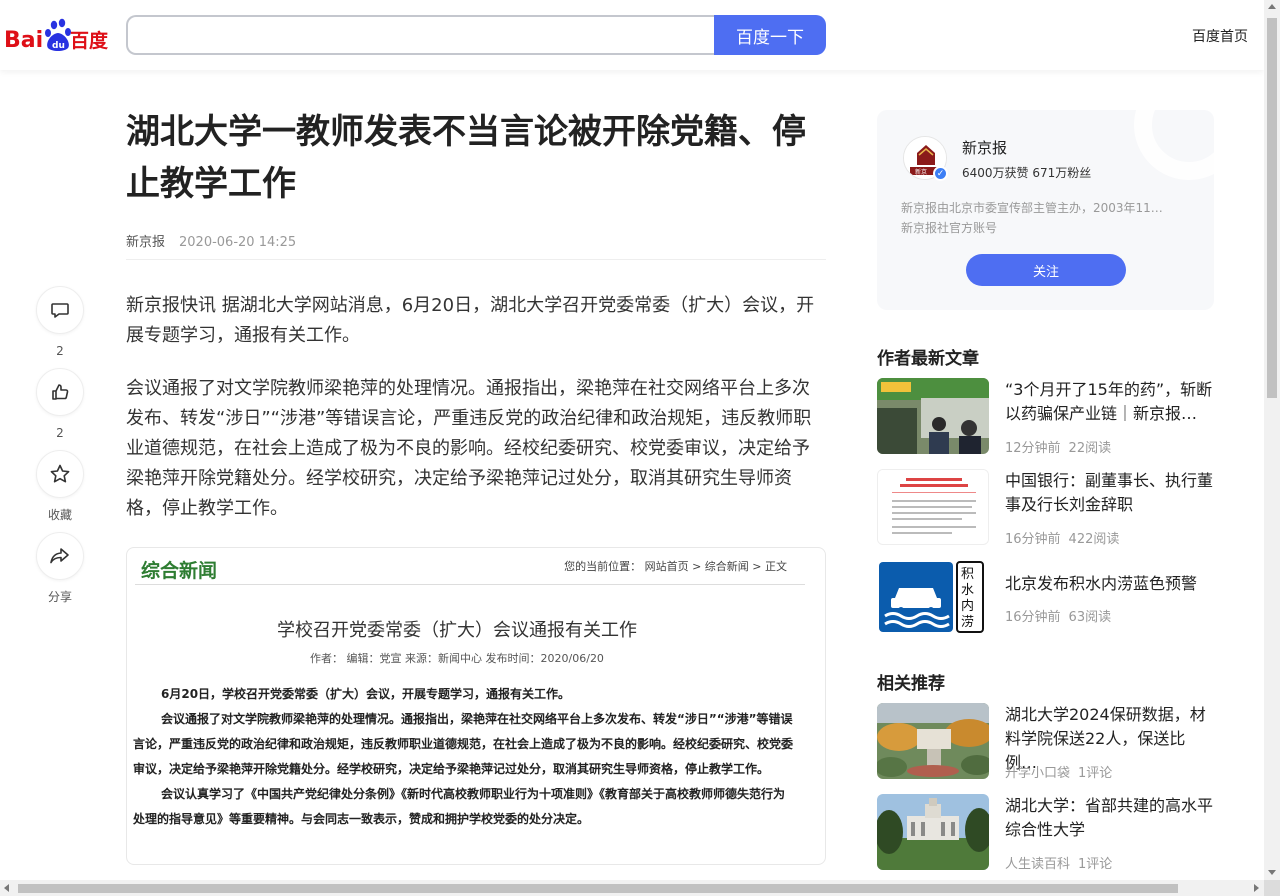 Image resolution: width=1280 pixels, height=896 pixels. What do you see at coordinates (1272, 888) in the screenshot?
I see `scrollbar-corner` at bounding box center [1272, 888].